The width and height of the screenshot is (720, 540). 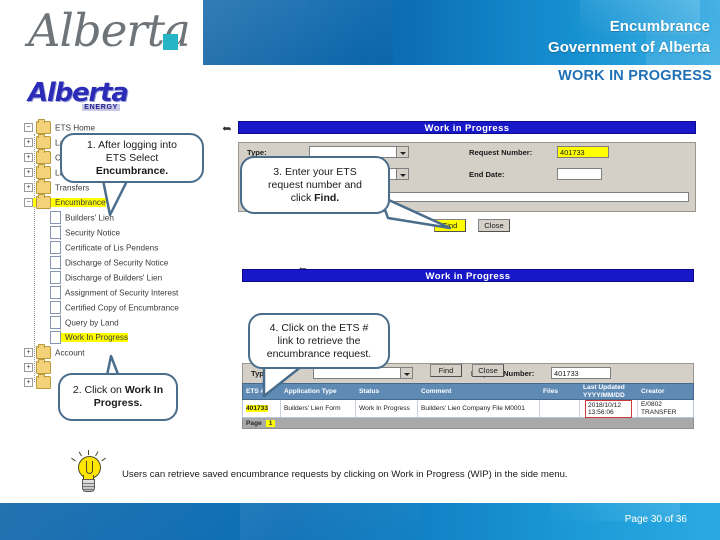 What do you see at coordinates (327, 197) in the screenshot?
I see `callout-3-line-4: Find.` at bounding box center [327, 197].